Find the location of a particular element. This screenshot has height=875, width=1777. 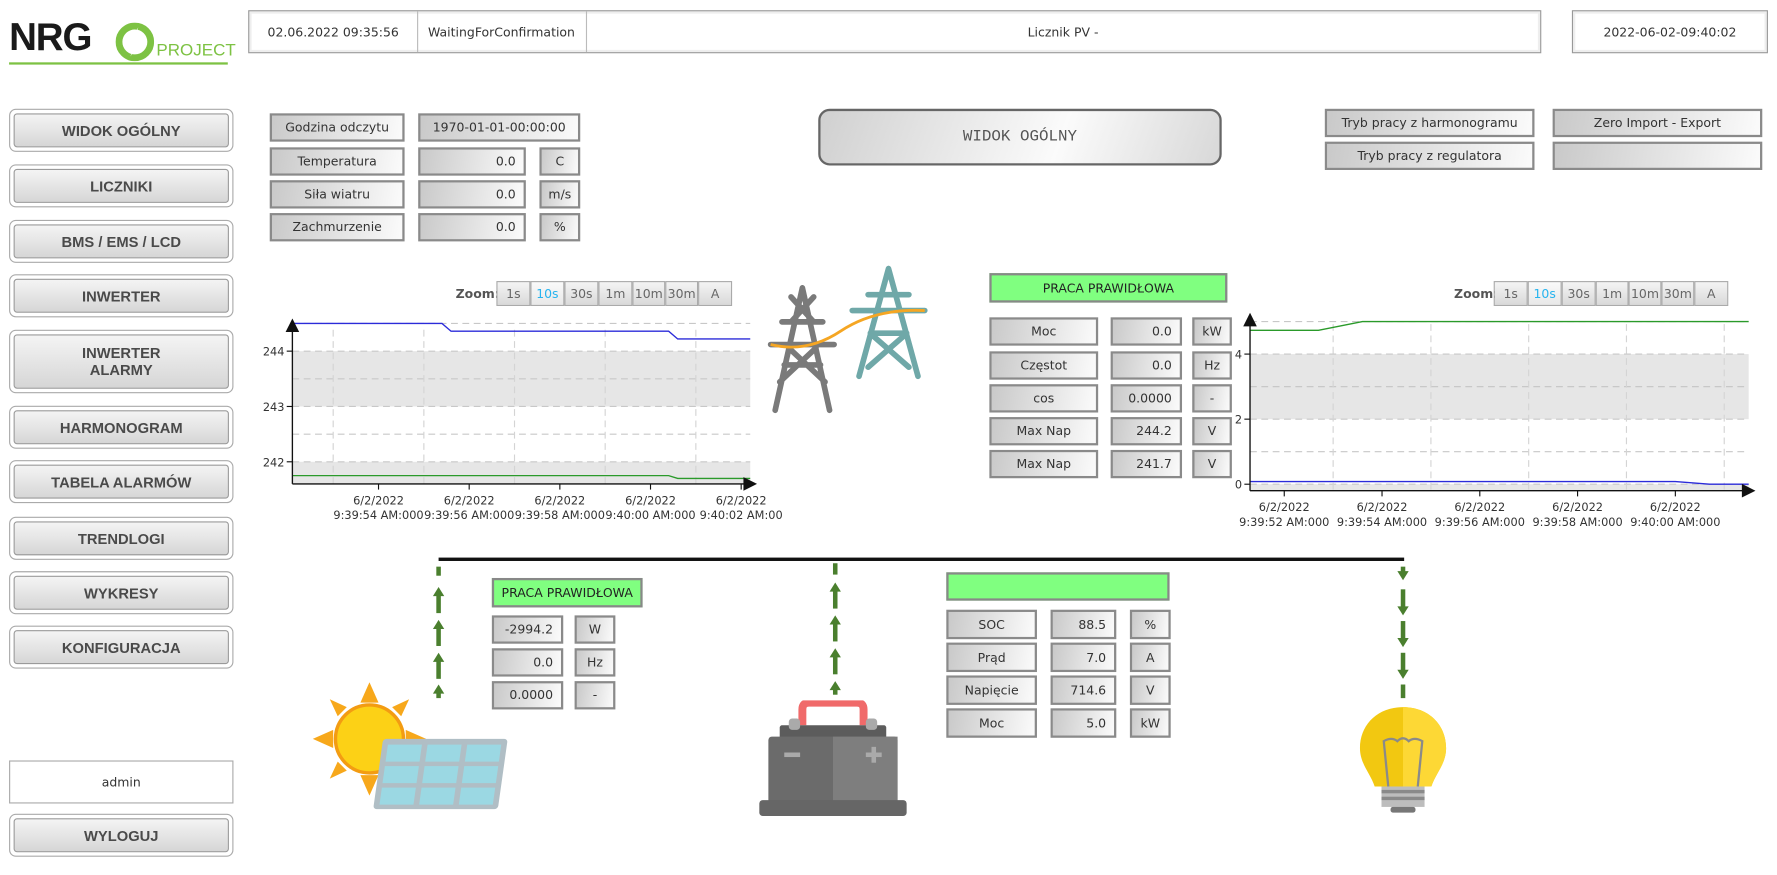

pv-unit: W is located at coordinates (595, 629).